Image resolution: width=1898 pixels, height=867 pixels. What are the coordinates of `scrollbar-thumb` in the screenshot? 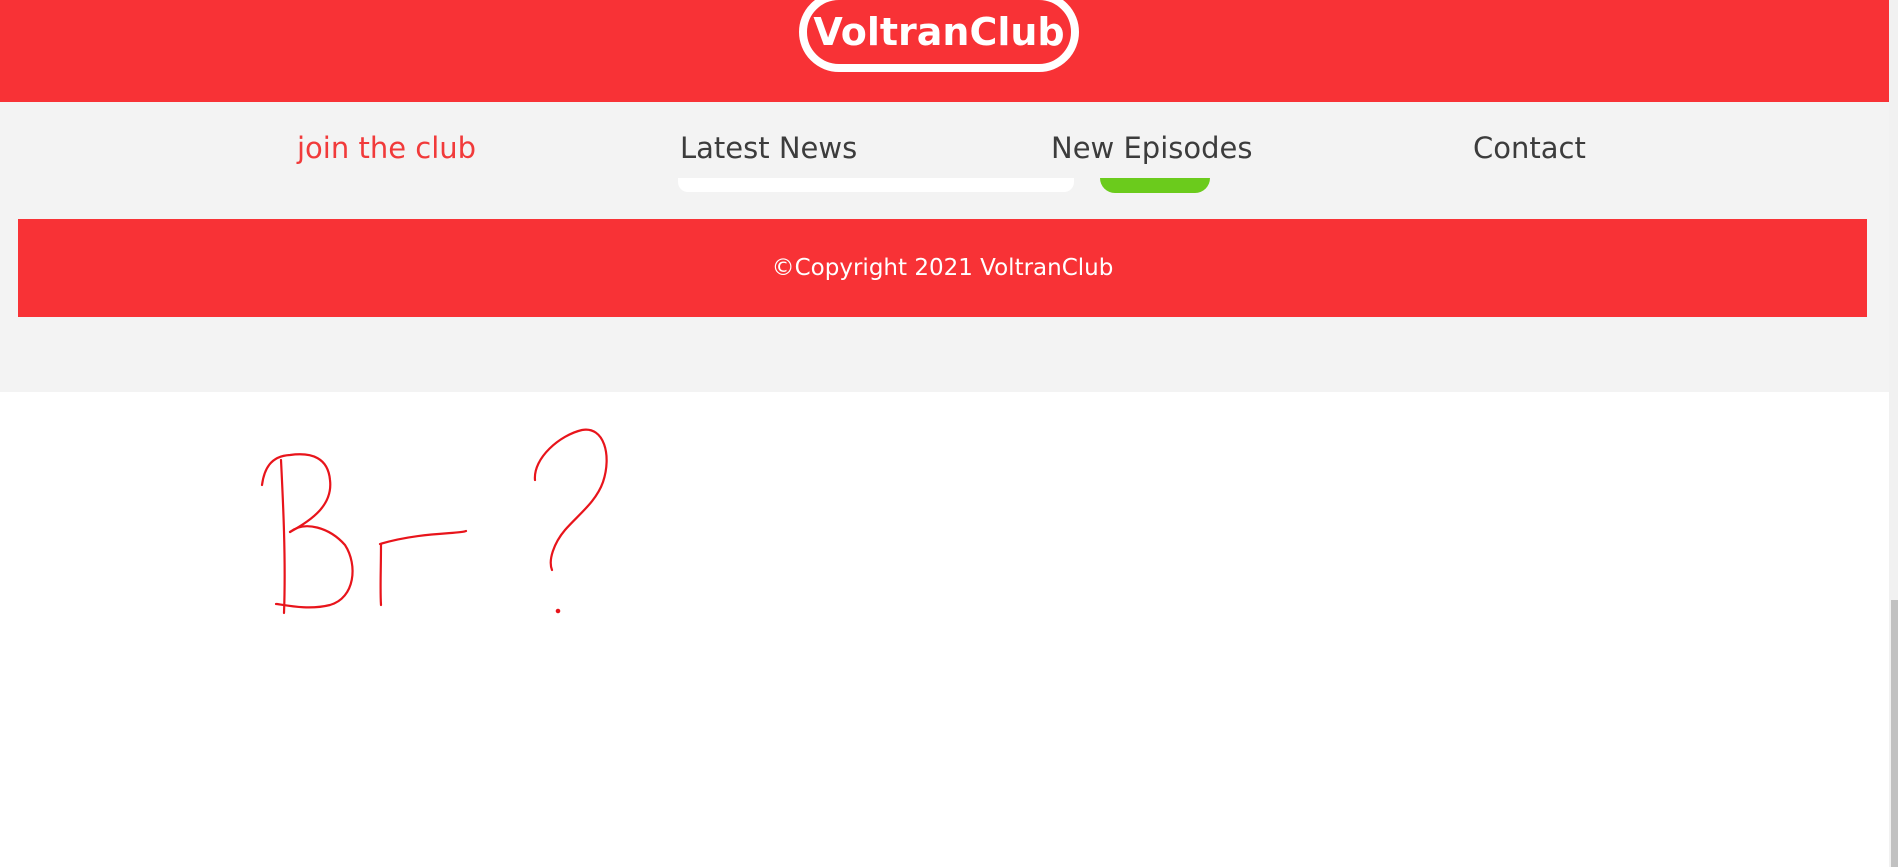 It's located at (1894, 733).